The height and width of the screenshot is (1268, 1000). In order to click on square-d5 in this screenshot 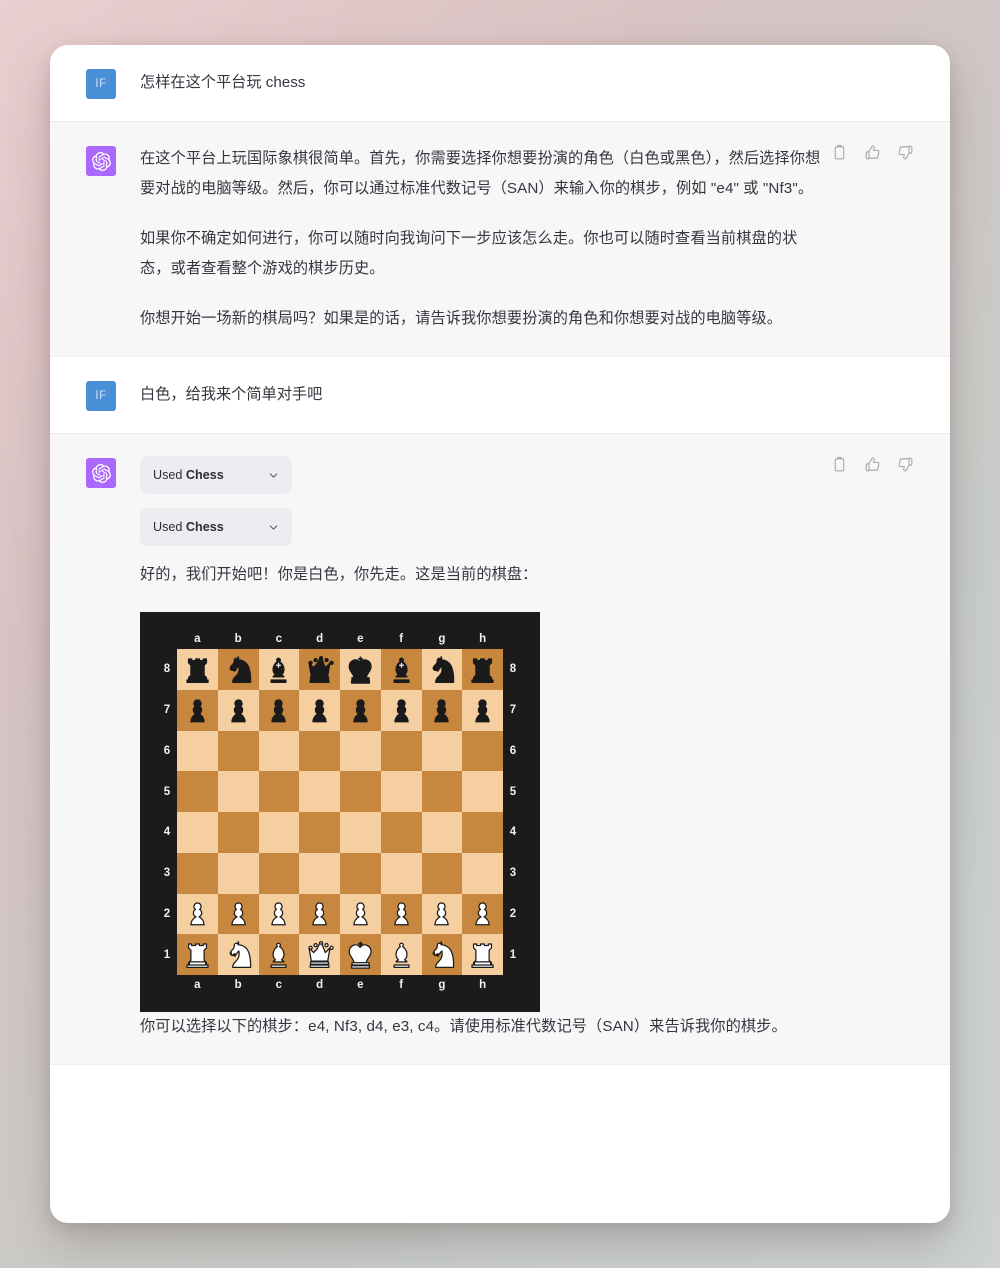, I will do `click(319, 791)`.